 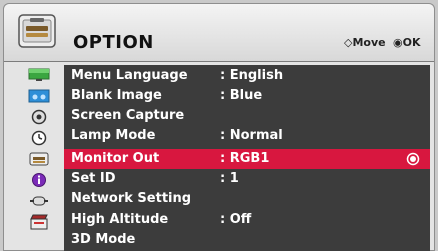 I want to click on menu-item-lamp-mode: Lamp Mode : Normal, so click(x=247, y=136).